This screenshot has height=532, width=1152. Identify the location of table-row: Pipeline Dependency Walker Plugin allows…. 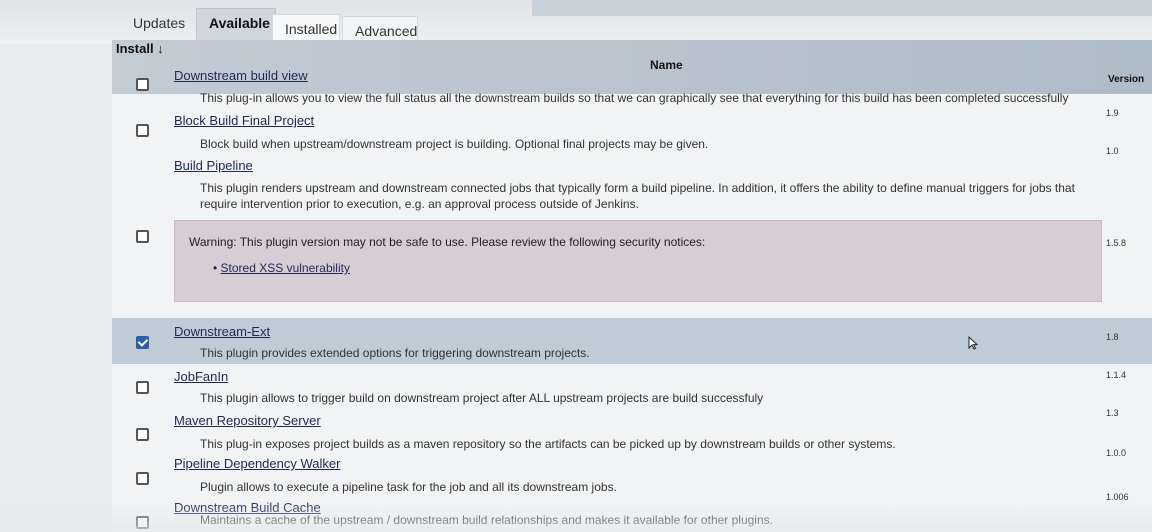
(632, 473).